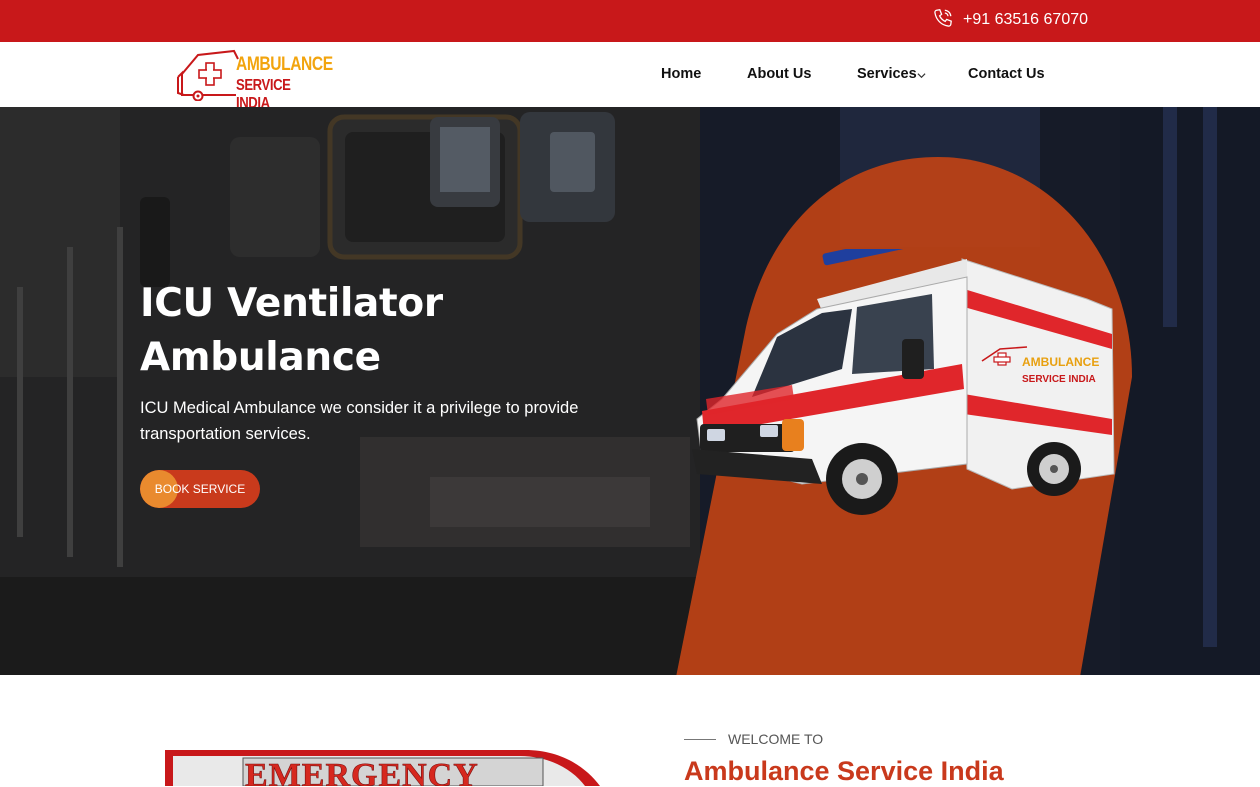  What do you see at coordinates (844, 771) in the screenshot?
I see `welcome-title: Ambulance Service India` at bounding box center [844, 771].